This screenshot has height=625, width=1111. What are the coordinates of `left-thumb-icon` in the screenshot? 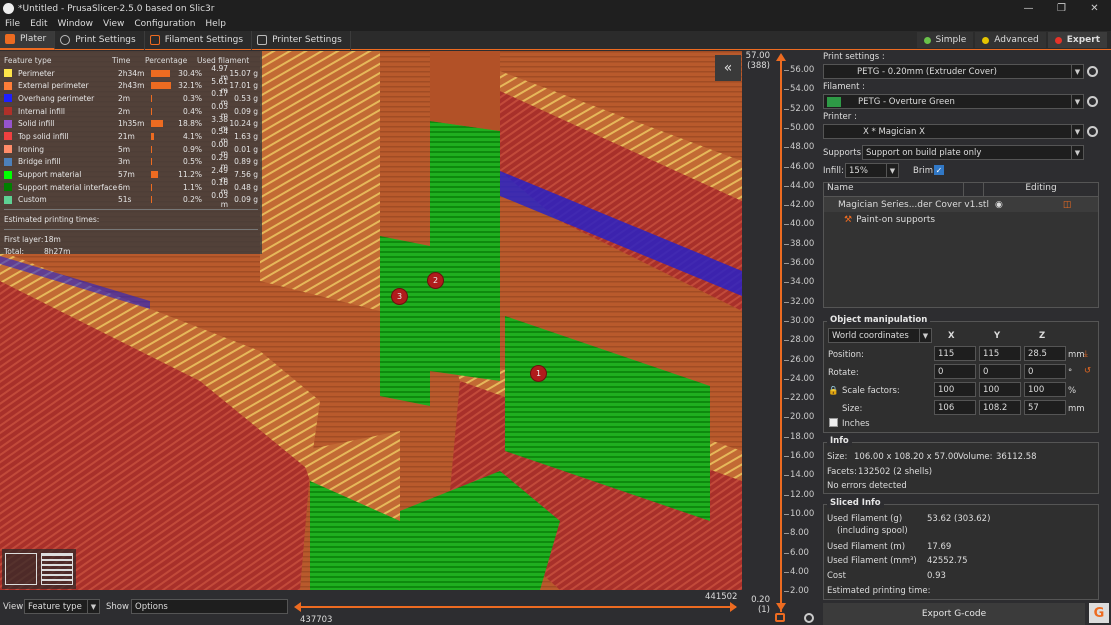 It's located at (297, 607).